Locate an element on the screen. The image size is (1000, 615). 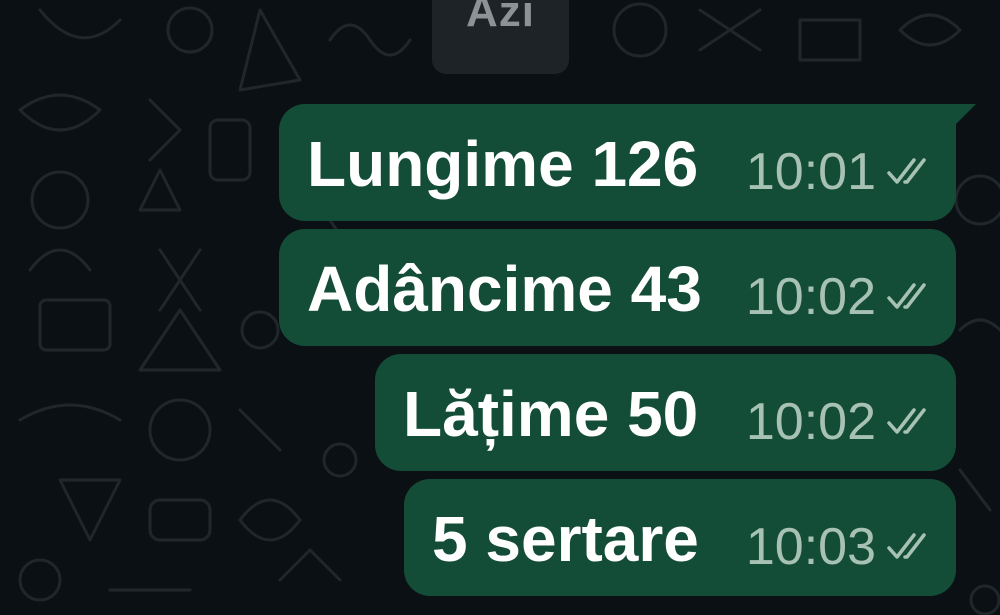
outgoing-message: Adâncime 43 10:02 is located at coordinates (617, 287).